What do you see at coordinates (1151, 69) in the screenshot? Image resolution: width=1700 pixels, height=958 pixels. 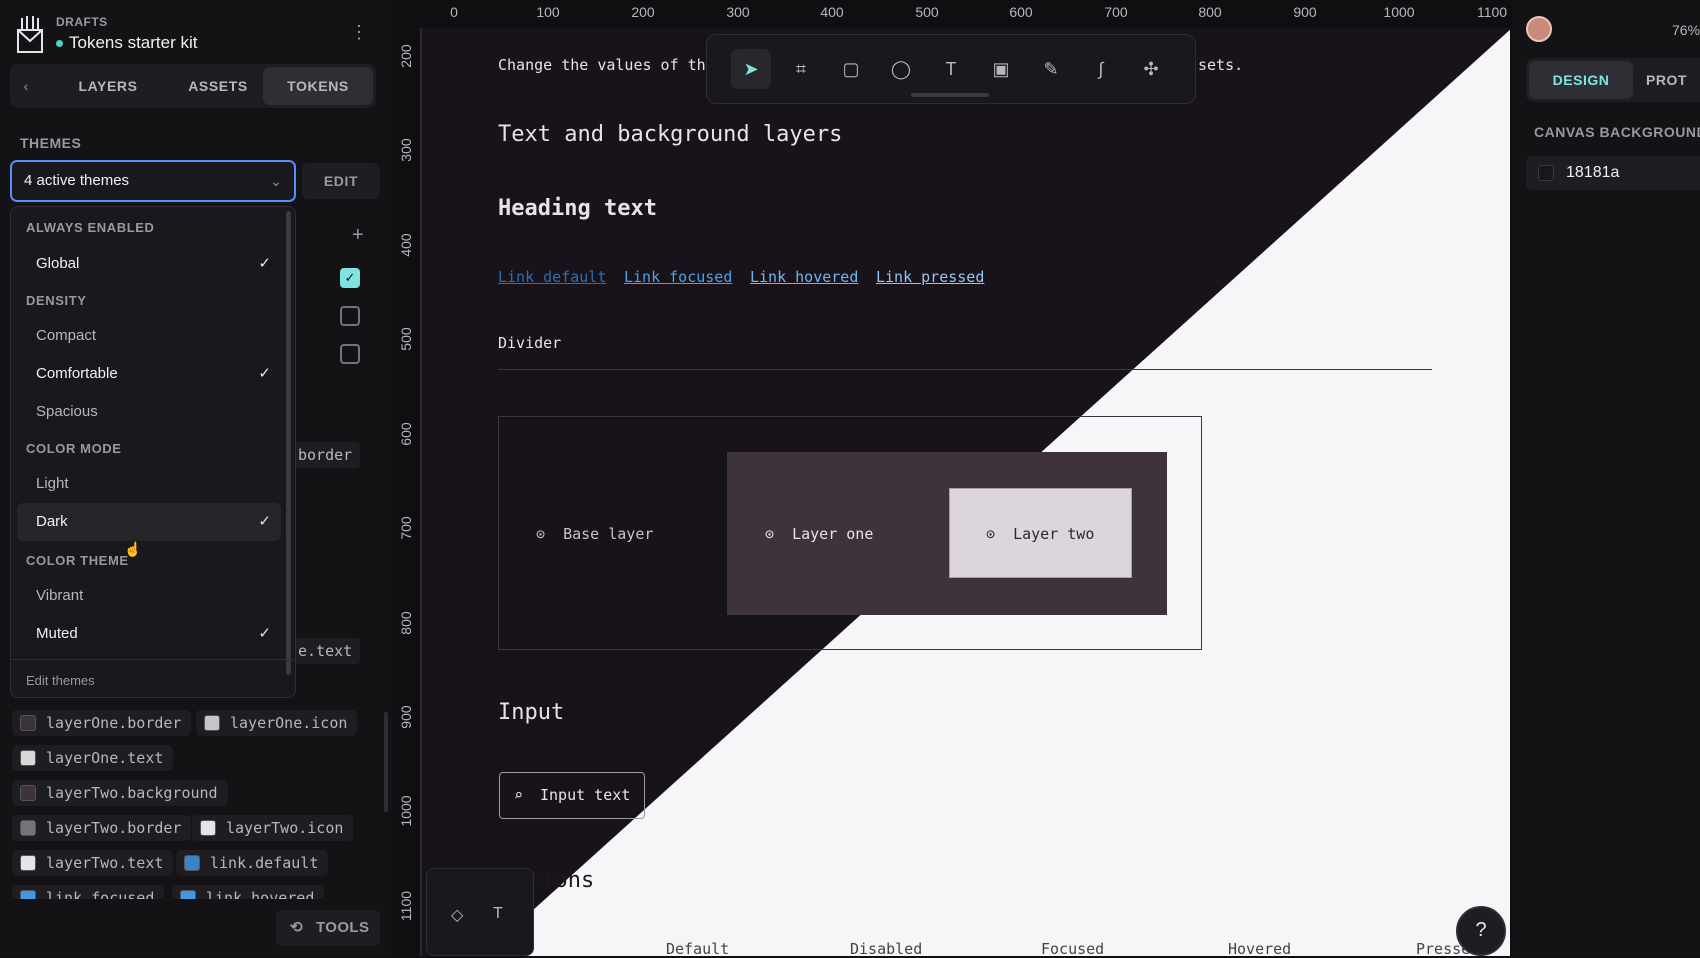 I see `plugins-icon: ✣` at bounding box center [1151, 69].